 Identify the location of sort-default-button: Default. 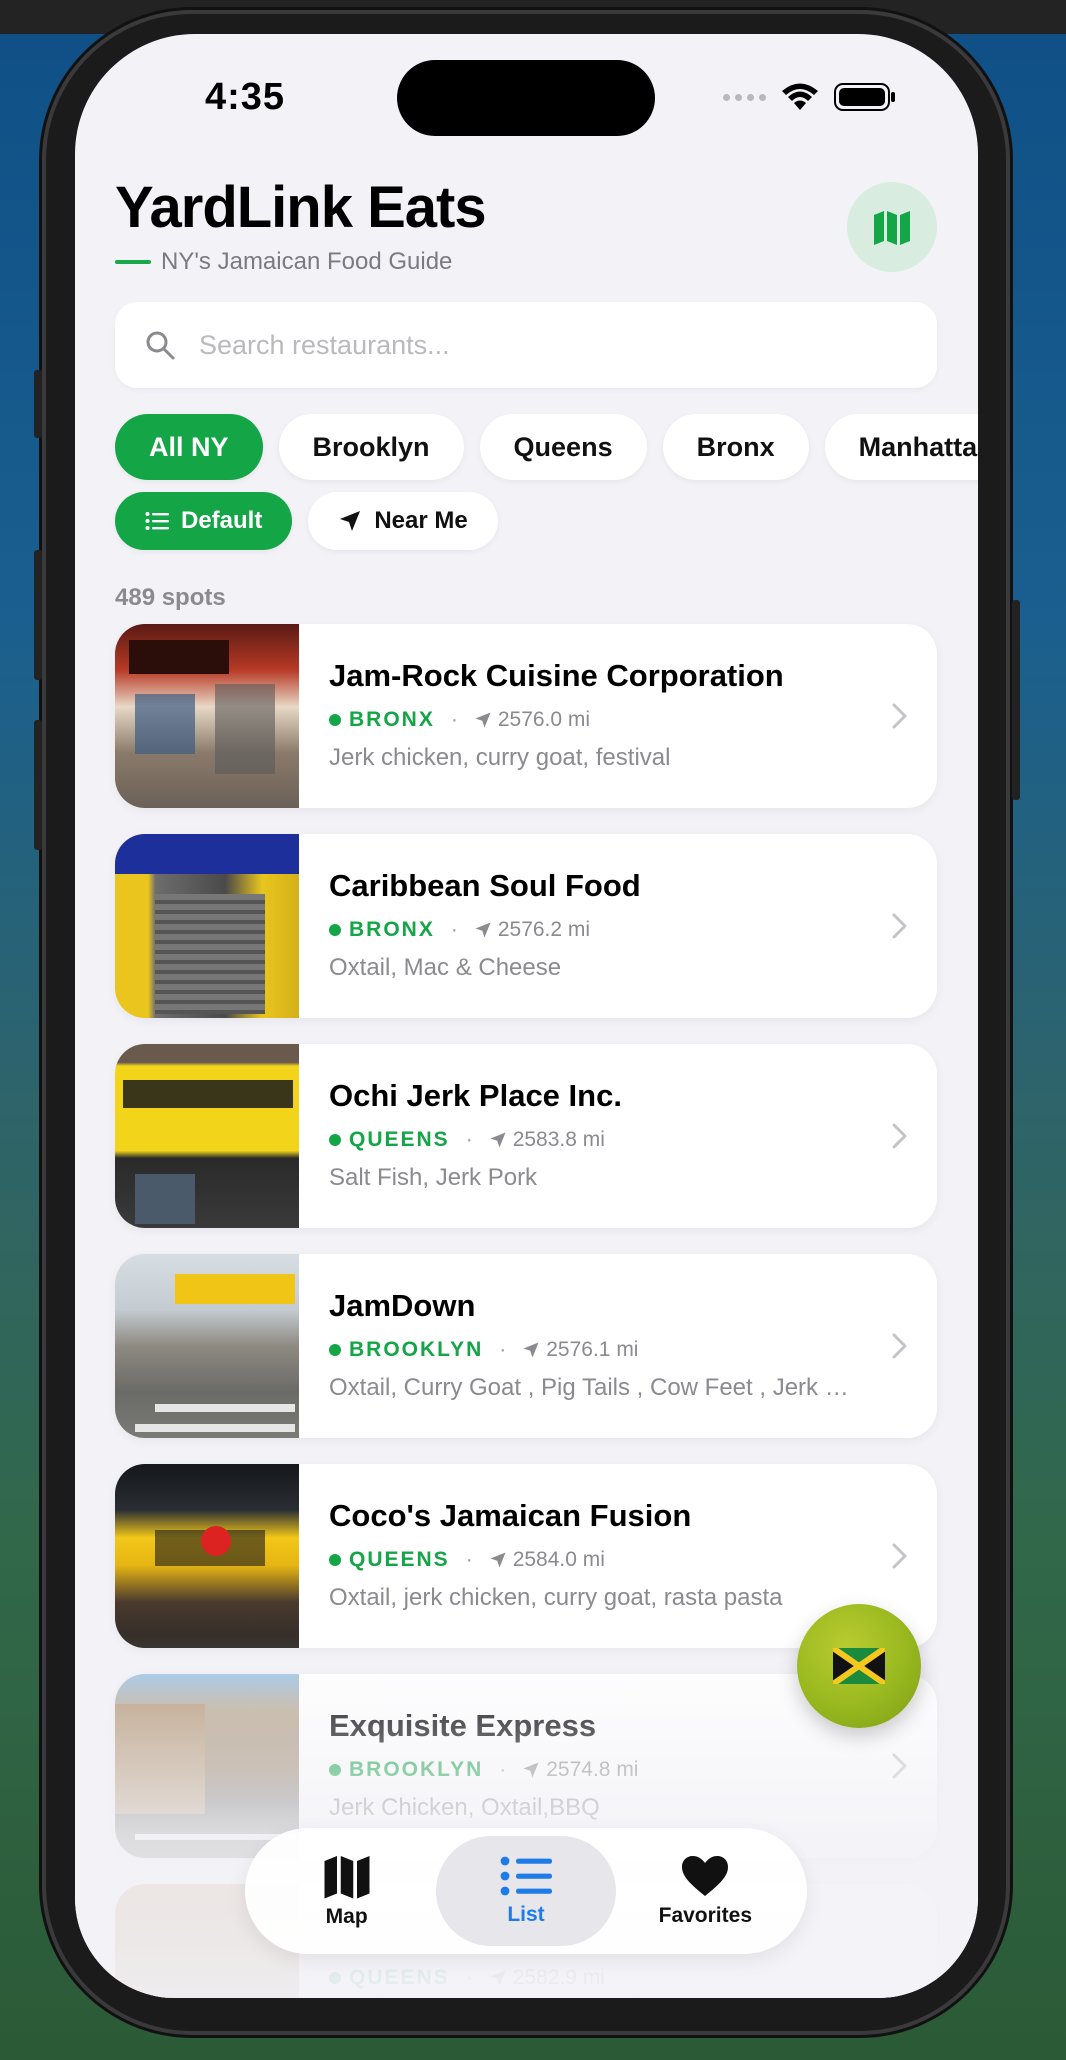
(204, 521).